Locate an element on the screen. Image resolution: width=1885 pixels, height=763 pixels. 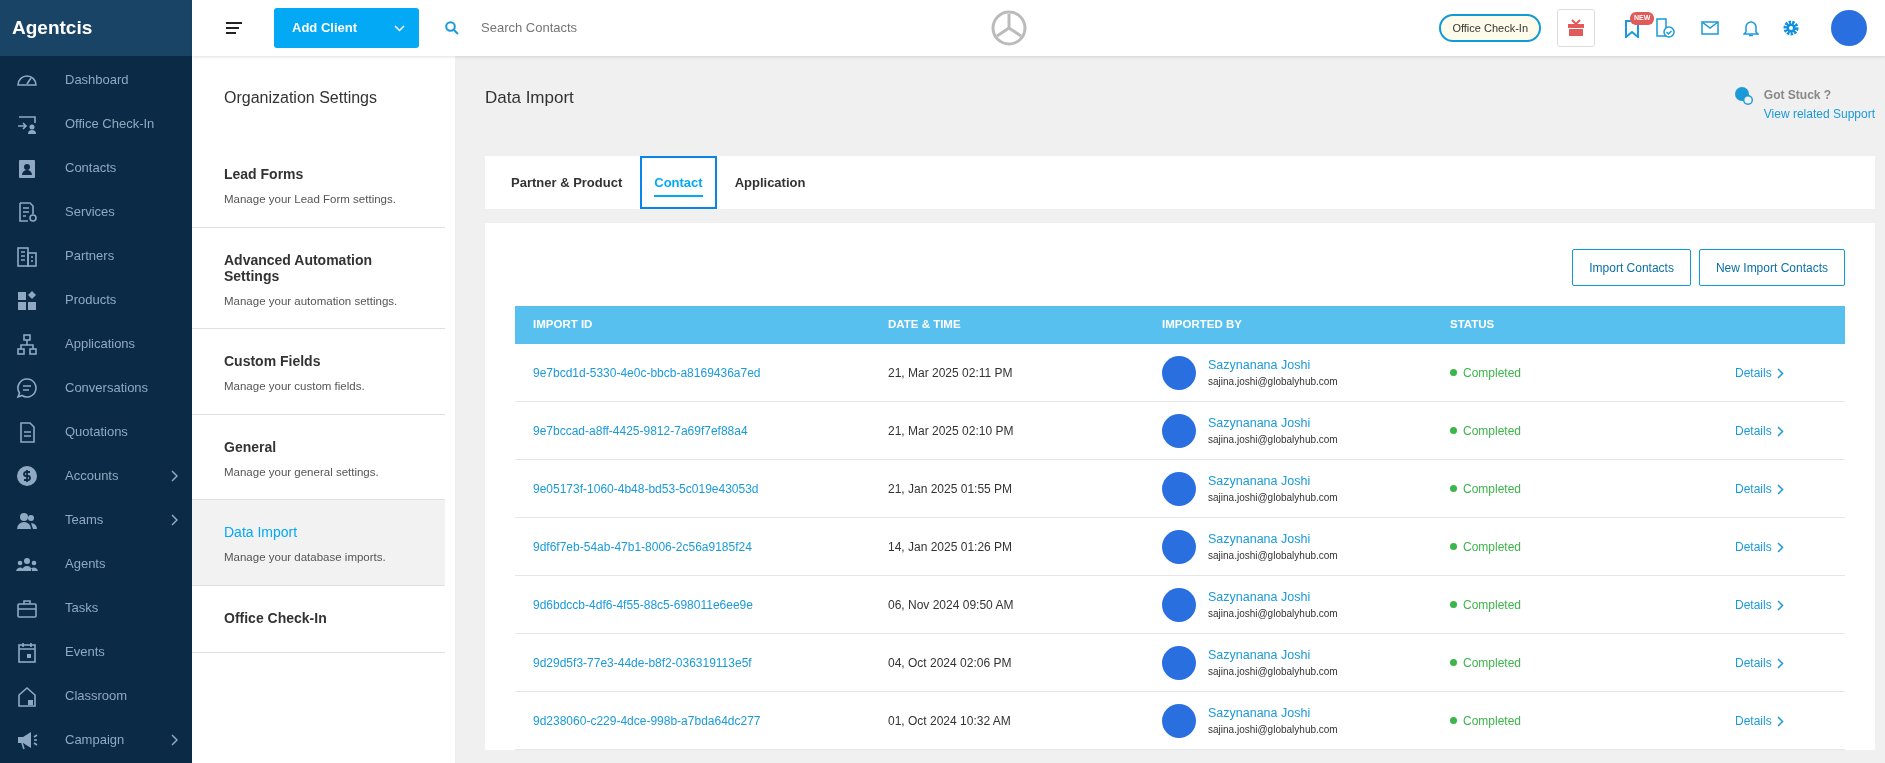
settings-item: Data Import Manage your database imports. is located at coordinates (318, 543).